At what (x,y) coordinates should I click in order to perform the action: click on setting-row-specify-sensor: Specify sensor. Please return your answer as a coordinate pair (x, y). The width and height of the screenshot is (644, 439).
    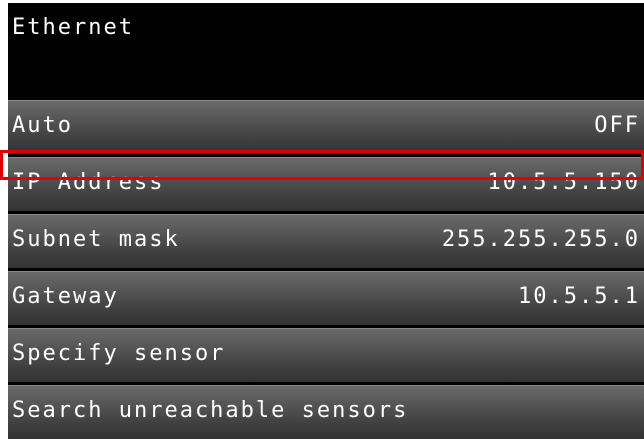
    Looking at the image, I should click on (326, 355).